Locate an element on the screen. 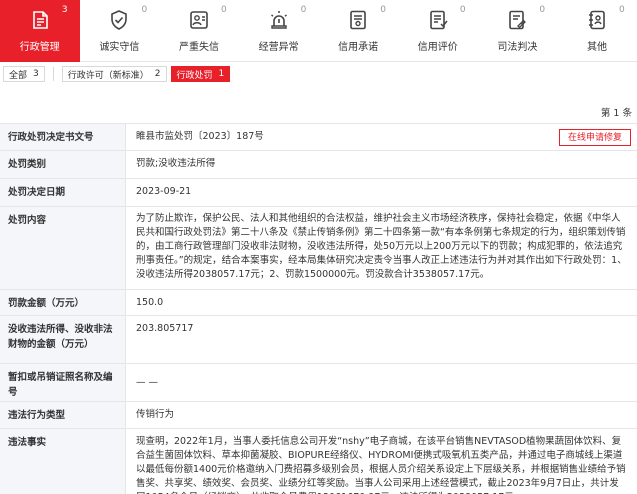 The image size is (637, 494). row-value: 罚款;没收违法所得 is located at coordinates (176, 163).